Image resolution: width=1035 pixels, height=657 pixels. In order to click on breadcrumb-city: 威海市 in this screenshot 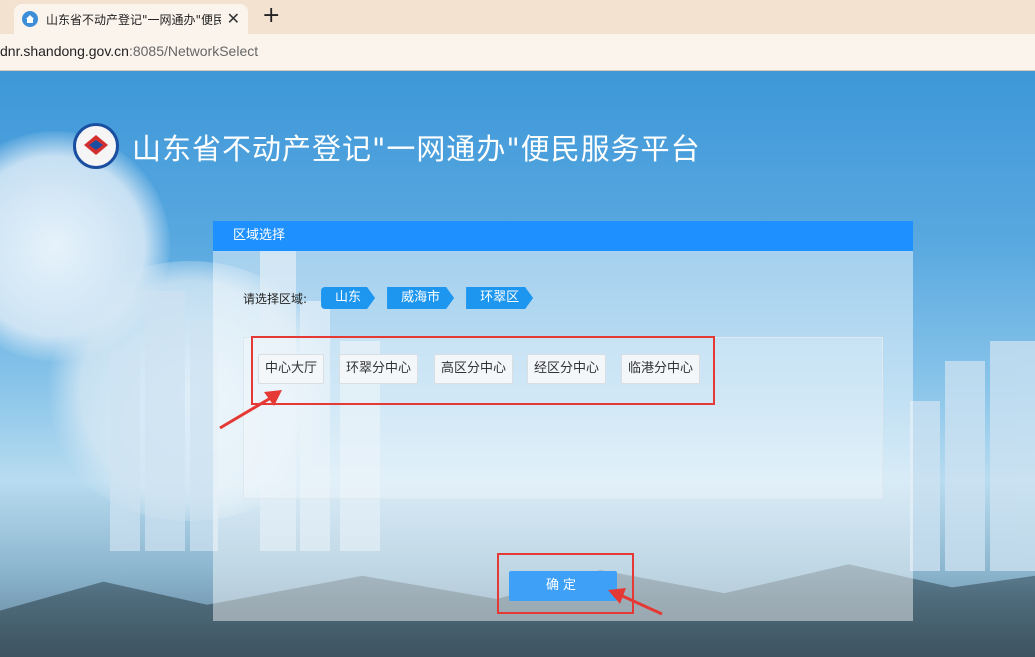, I will do `click(420, 298)`.